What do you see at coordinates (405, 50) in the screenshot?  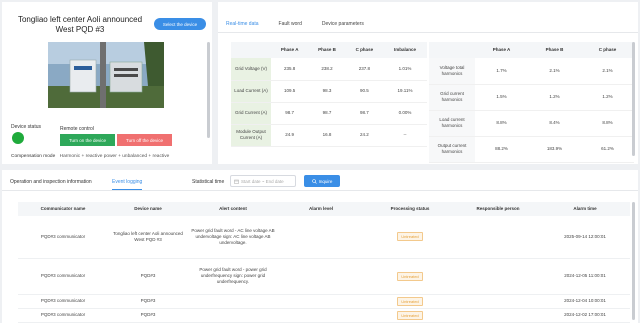 I see `table-header: Imbalance` at bounding box center [405, 50].